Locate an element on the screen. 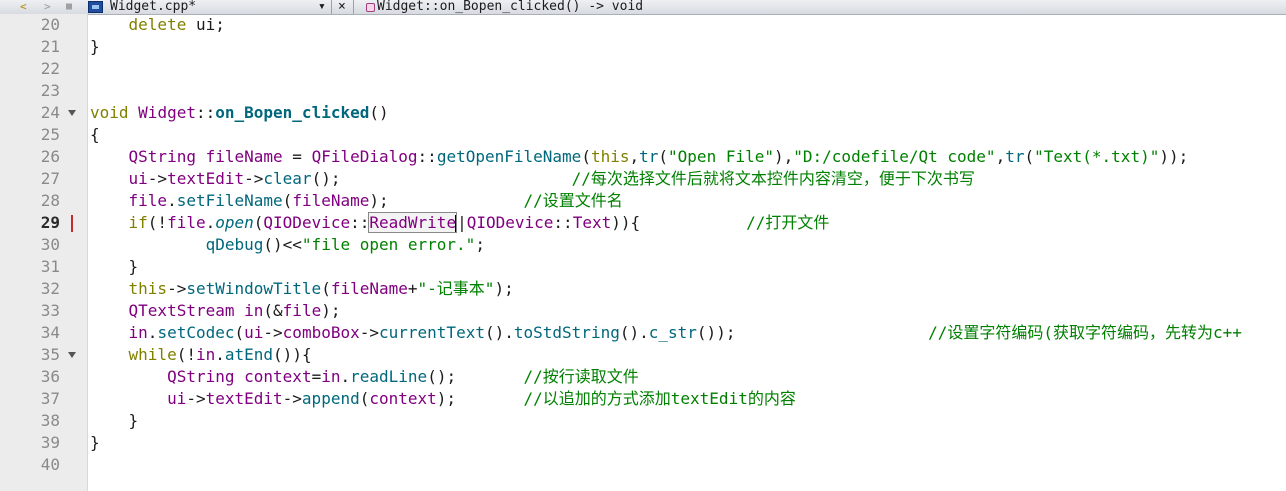 Image resolution: width=1286 pixels, height=491 pixels. chevron-left-icon: < is located at coordinates (23, 7).